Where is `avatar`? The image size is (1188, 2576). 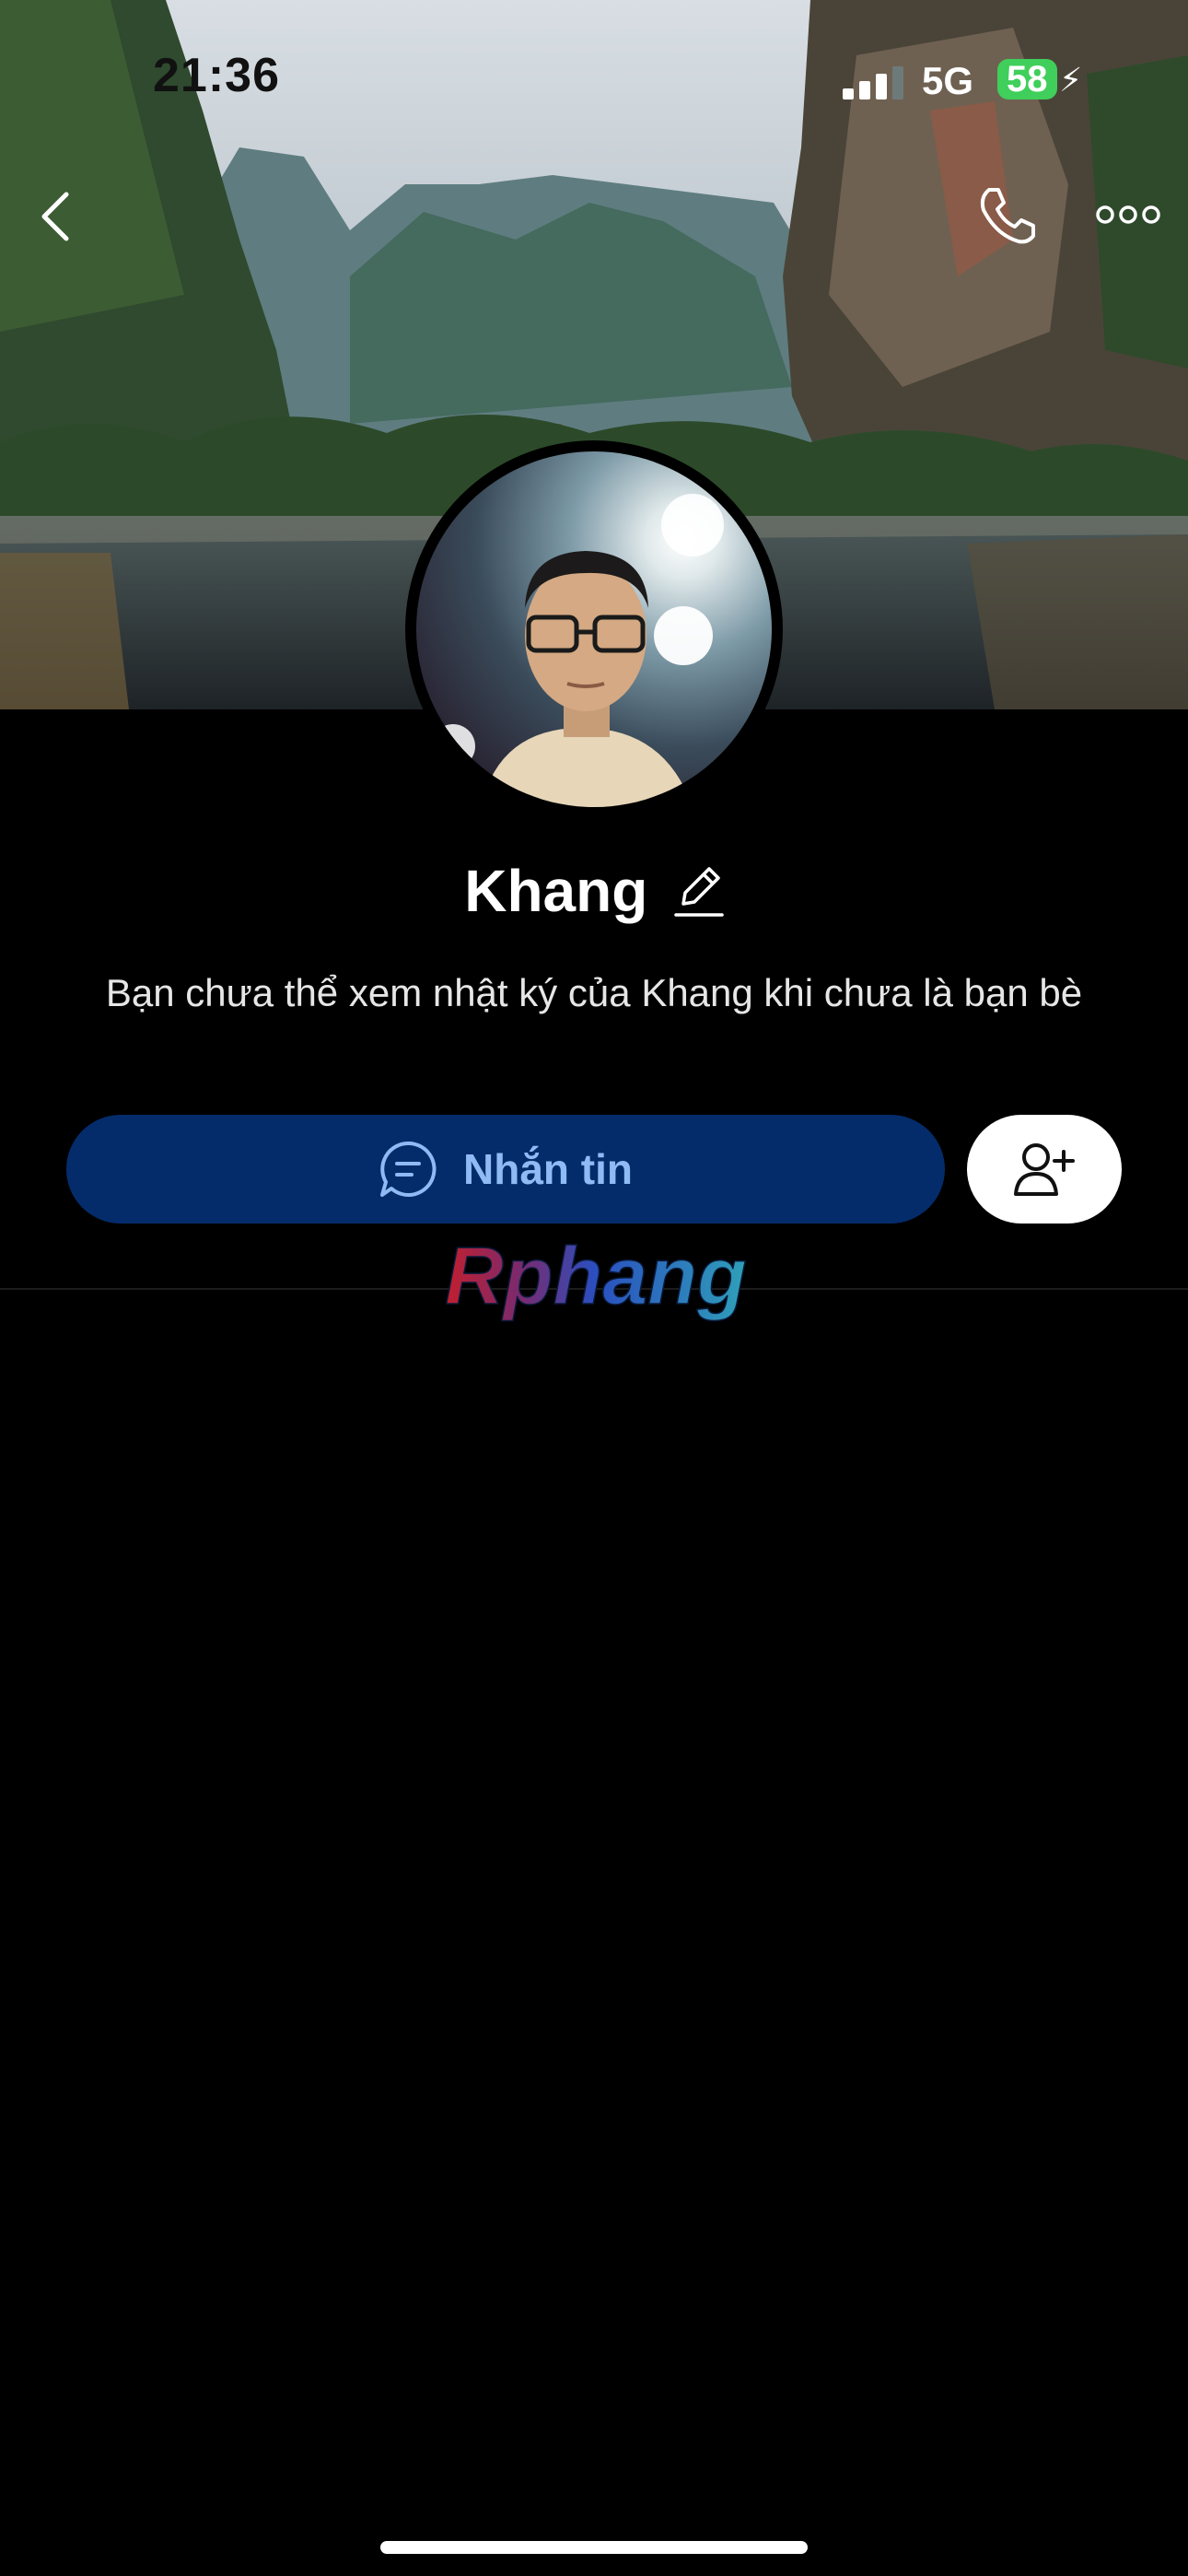 avatar is located at coordinates (594, 629).